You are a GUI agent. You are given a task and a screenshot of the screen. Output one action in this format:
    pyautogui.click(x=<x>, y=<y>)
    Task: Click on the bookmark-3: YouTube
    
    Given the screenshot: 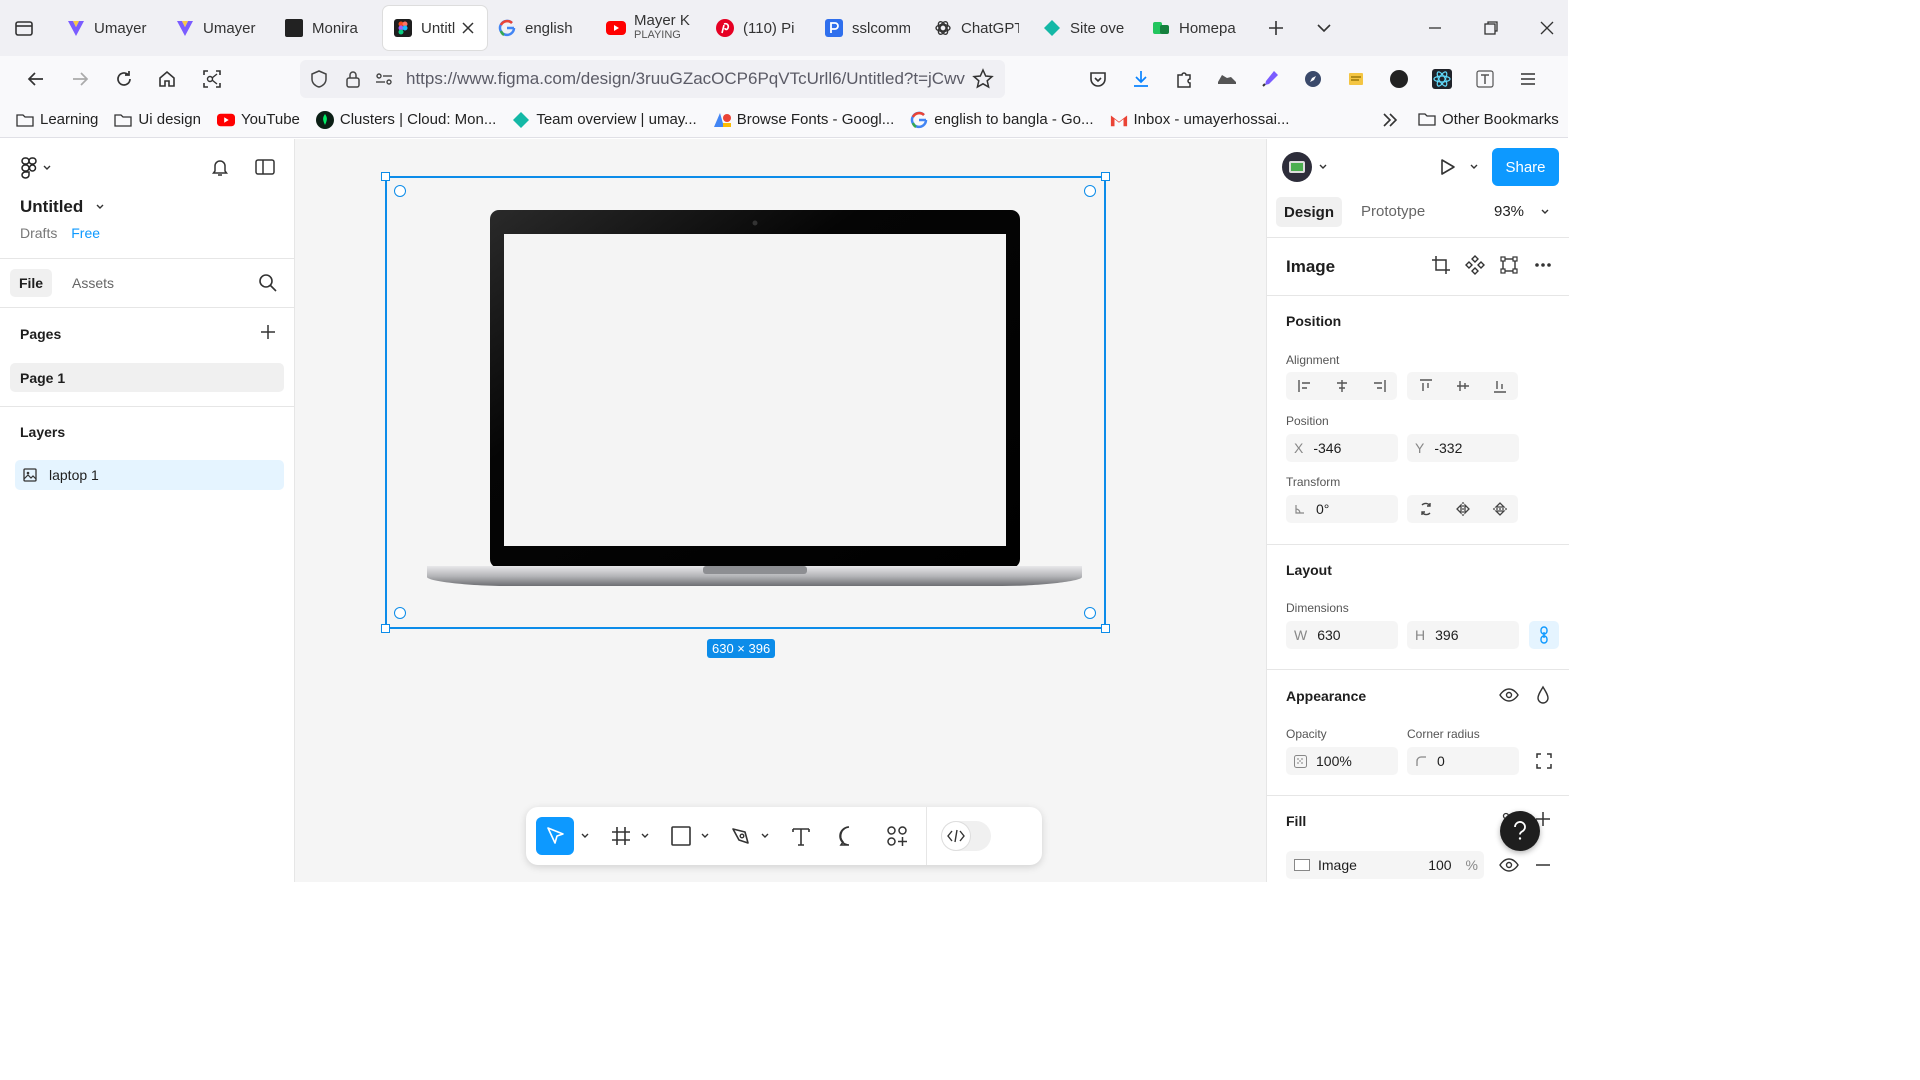 What is the action you would take?
    pyautogui.click(x=258, y=120)
    